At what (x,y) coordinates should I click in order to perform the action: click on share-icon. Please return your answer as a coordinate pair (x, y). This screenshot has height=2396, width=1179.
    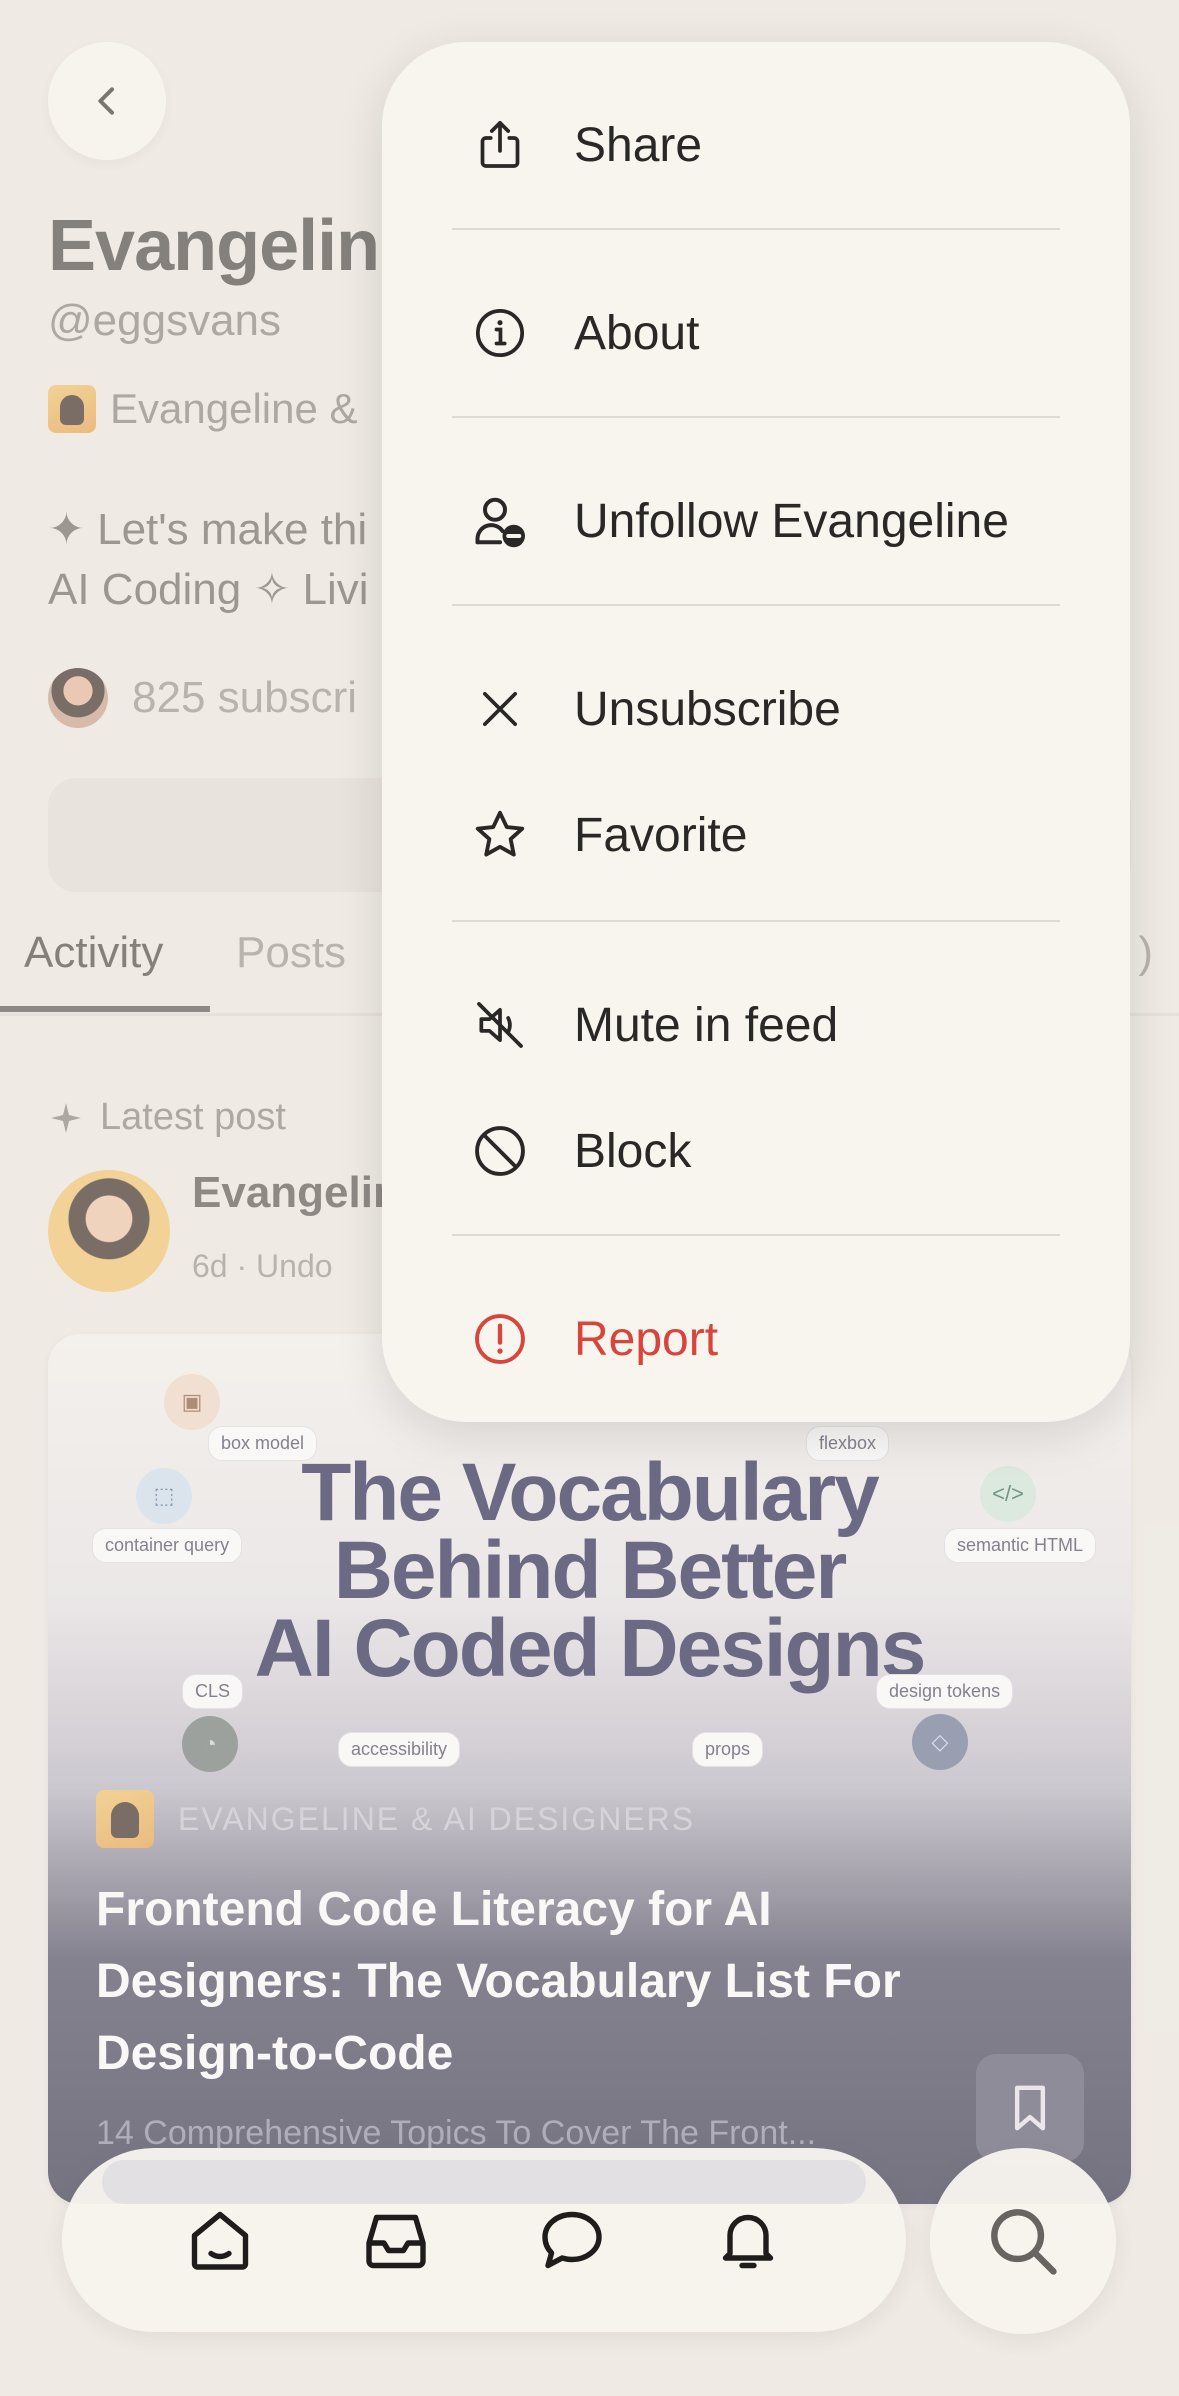
    Looking at the image, I should click on (500, 145).